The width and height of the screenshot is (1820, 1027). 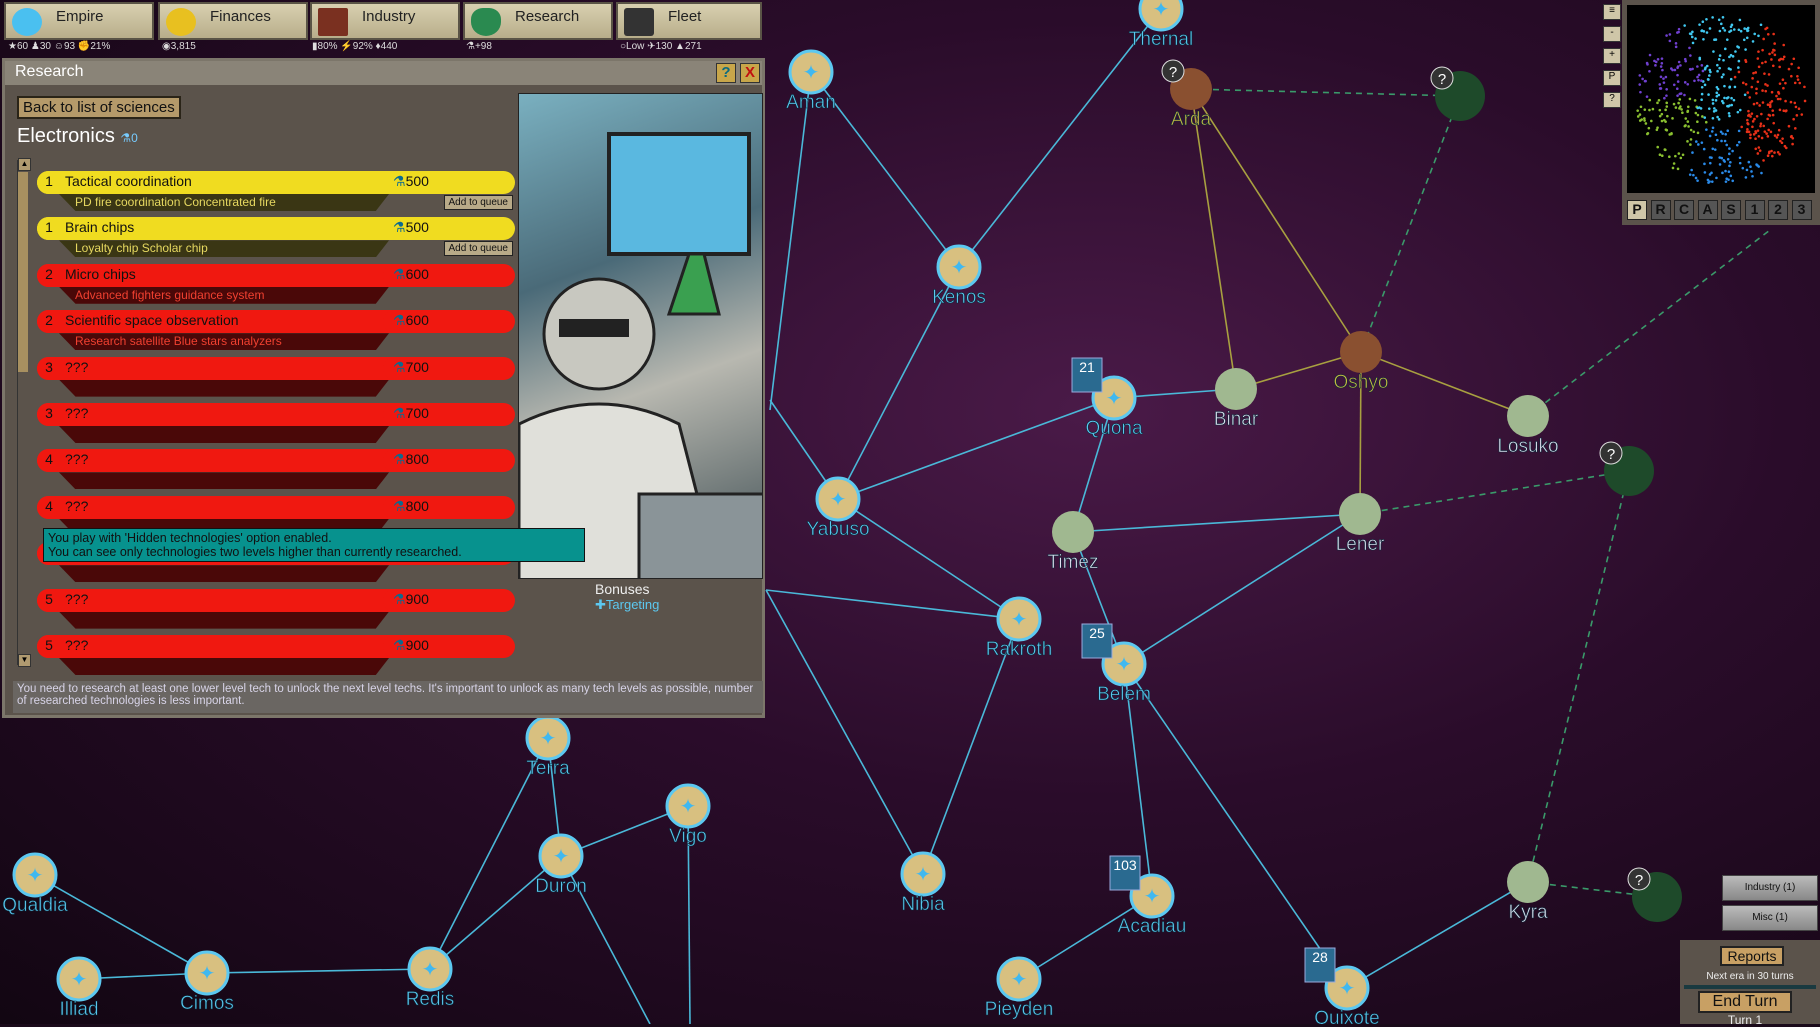 I want to click on star-kenos: ✦ Kenos, so click(x=959, y=276).